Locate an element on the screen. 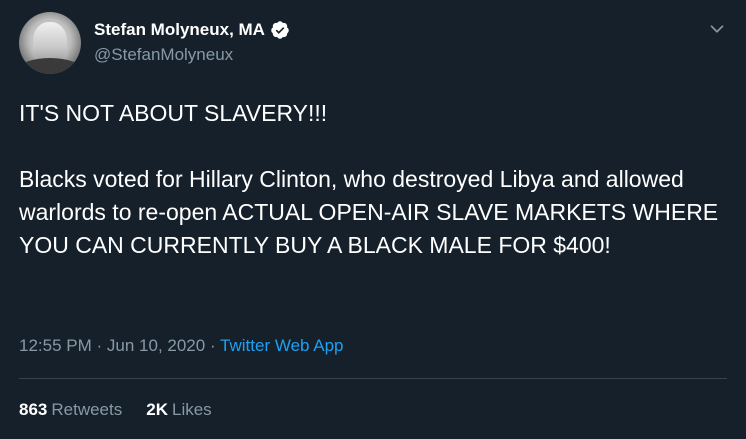 Image resolution: width=746 pixels, height=439 pixels. tweet-stats: 863 Retweets 2K Likes is located at coordinates (115, 410).